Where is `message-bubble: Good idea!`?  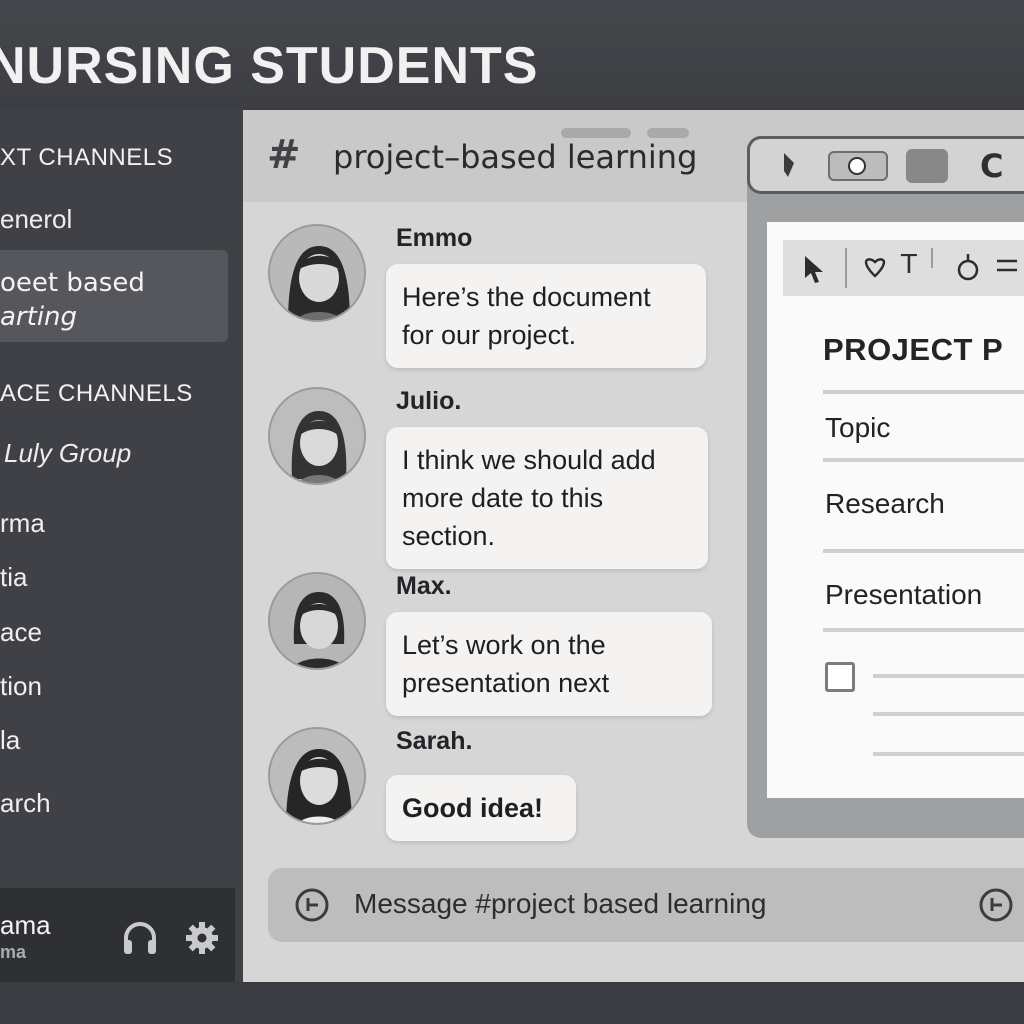 message-bubble: Good idea! is located at coordinates (481, 808).